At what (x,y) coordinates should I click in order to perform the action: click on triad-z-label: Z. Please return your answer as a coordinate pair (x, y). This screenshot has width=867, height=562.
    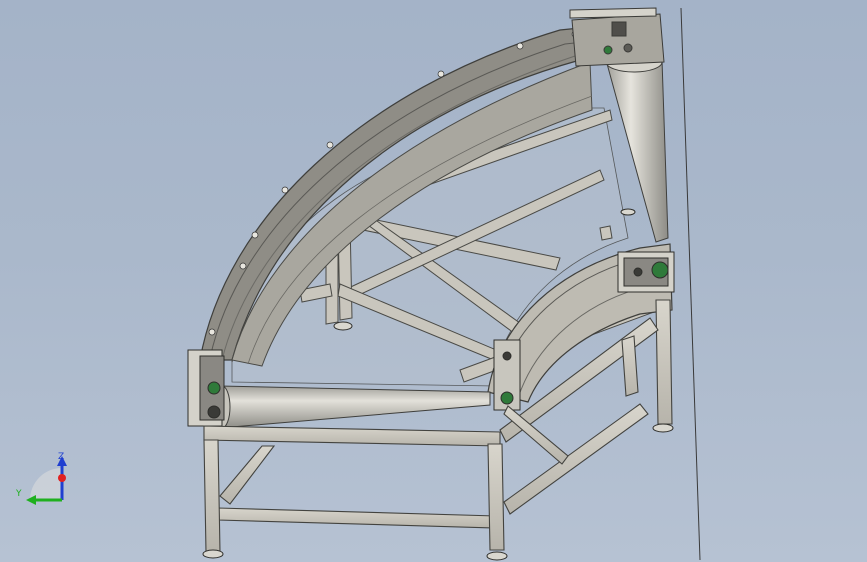
    Looking at the image, I should click on (61, 457).